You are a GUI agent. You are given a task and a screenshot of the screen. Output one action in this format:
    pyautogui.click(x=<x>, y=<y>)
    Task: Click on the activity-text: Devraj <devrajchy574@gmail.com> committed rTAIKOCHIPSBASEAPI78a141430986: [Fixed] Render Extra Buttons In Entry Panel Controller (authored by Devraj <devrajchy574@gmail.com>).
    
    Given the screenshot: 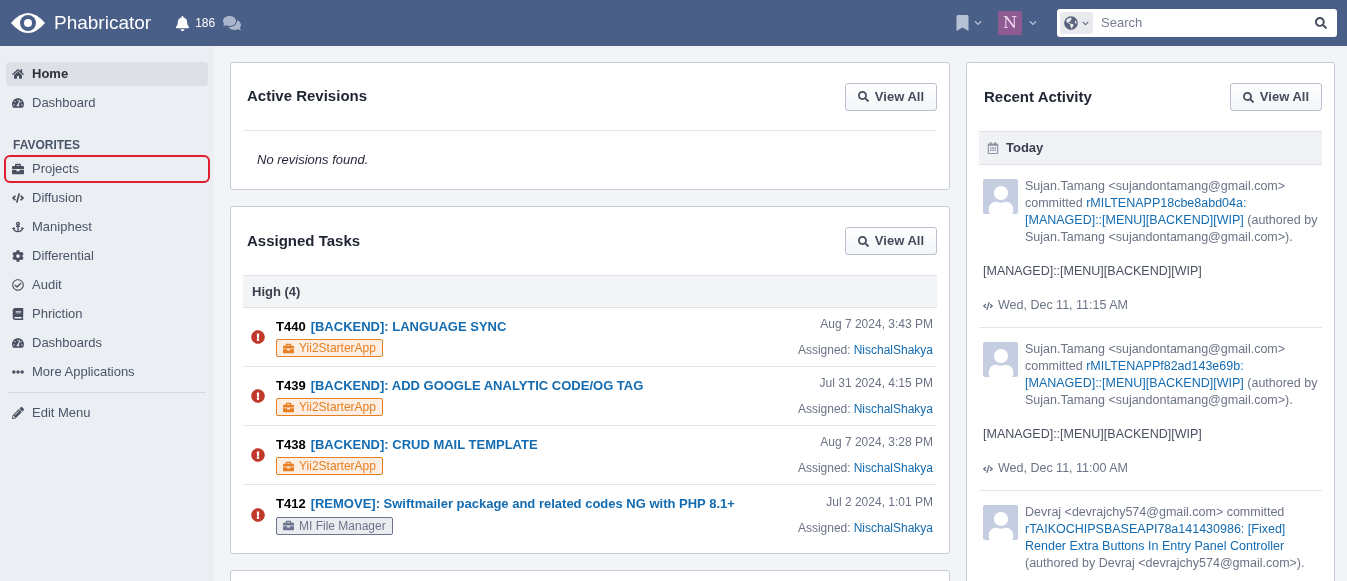 What is the action you would take?
    pyautogui.click(x=1165, y=538)
    